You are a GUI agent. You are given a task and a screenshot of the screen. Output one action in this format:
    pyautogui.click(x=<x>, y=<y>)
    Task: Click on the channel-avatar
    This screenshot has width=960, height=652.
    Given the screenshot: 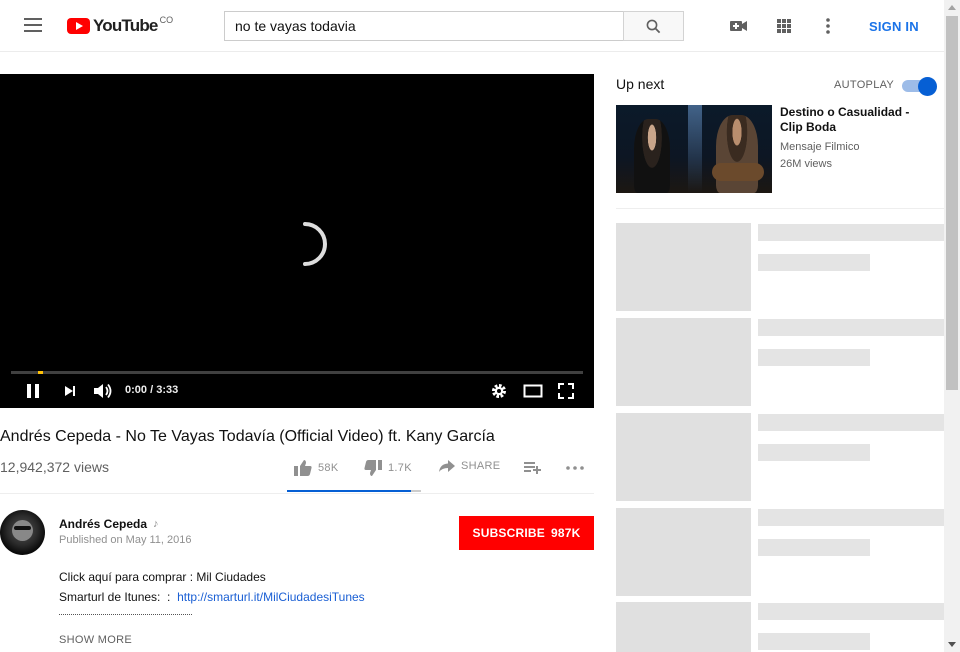 What is the action you would take?
    pyautogui.click(x=22, y=532)
    